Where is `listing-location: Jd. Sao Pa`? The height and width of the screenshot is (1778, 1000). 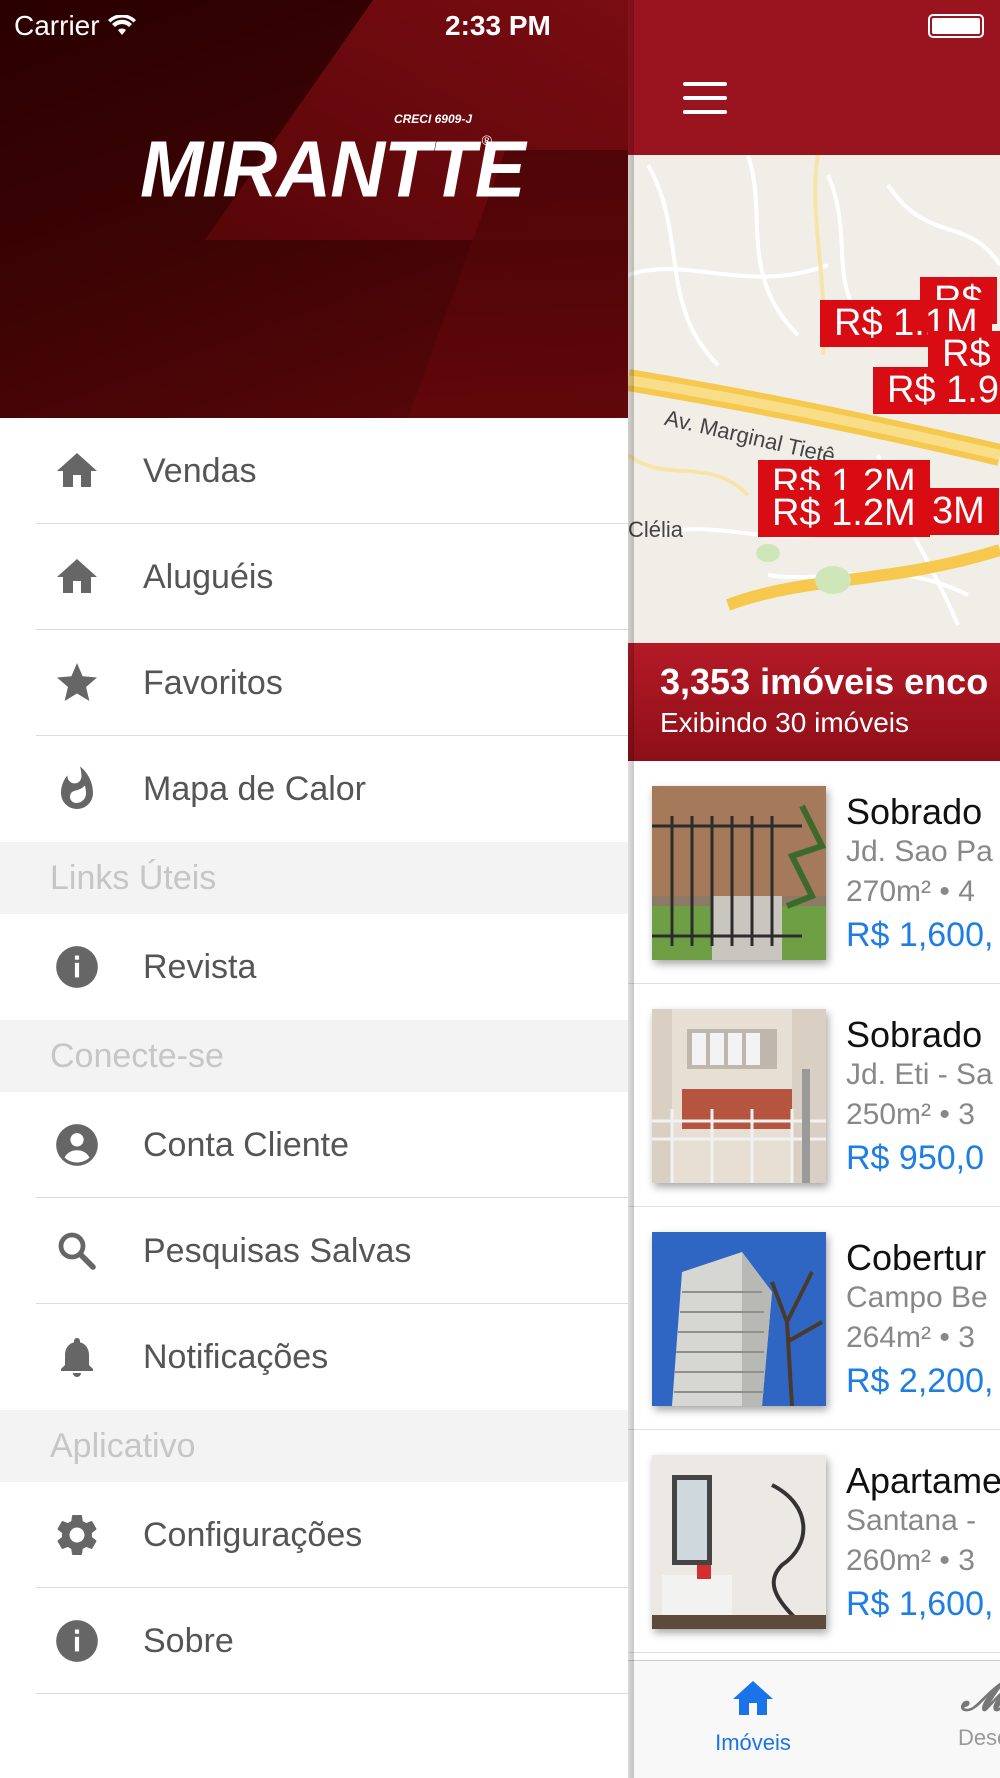 listing-location: Jd. Sao Pa is located at coordinates (919, 851).